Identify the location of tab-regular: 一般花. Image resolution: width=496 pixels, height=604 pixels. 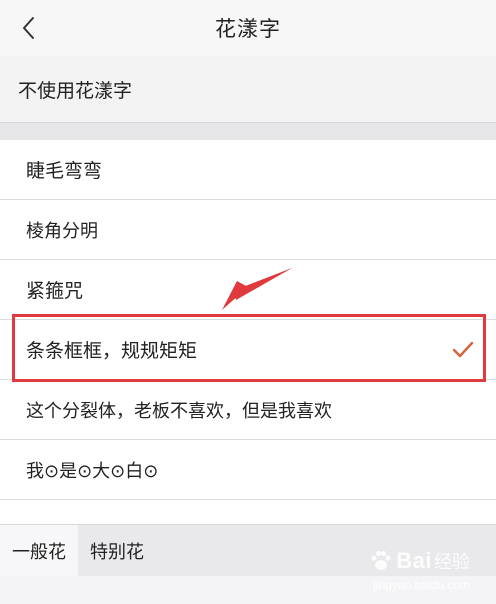
(39, 550).